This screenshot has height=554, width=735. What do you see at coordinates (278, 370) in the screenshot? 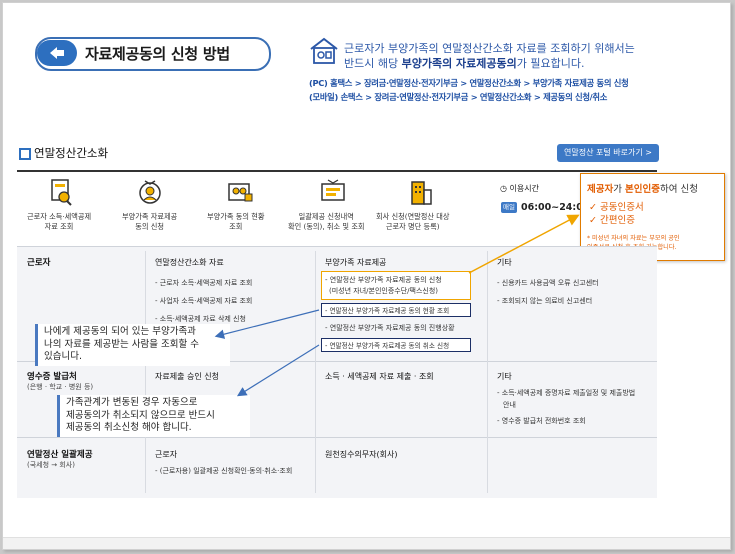
I see `arrow-cancel` at bounding box center [278, 370].